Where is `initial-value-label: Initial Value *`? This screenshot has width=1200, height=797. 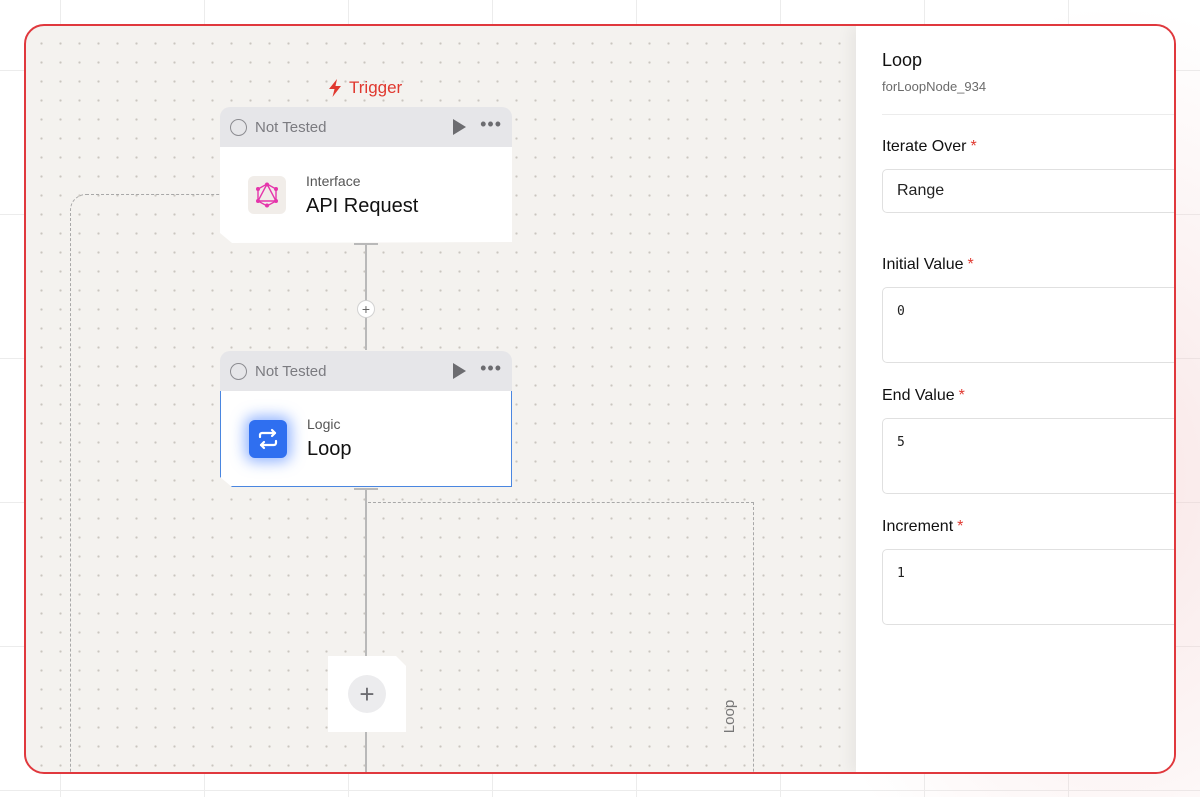
initial-value-label: Initial Value * is located at coordinates (928, 264).